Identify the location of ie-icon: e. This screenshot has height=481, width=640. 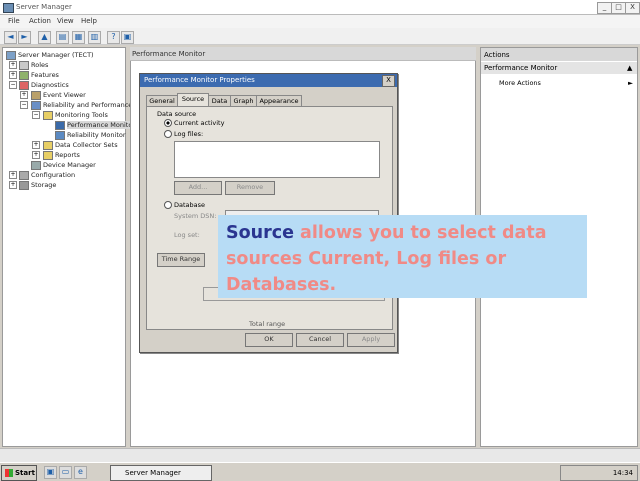
(80, 472).